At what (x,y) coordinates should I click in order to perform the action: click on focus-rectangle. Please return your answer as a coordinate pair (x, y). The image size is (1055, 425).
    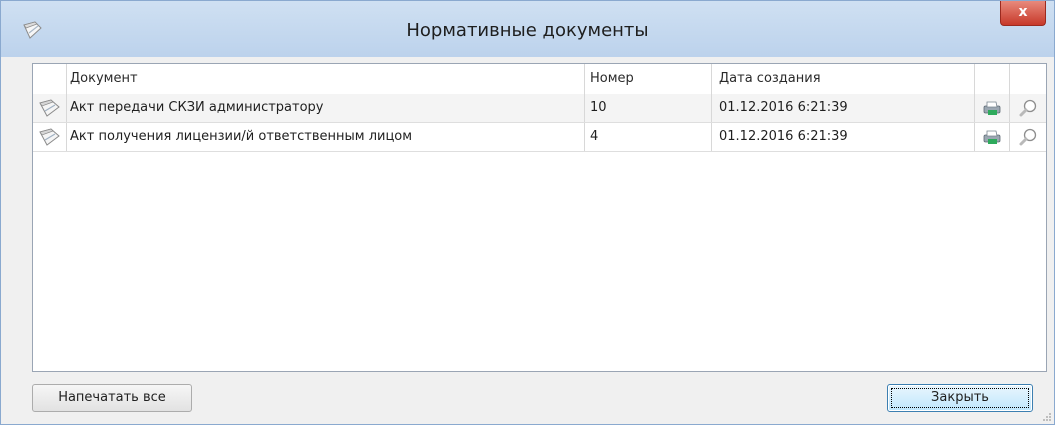
    Looking at the image, I should click on (960, 398).